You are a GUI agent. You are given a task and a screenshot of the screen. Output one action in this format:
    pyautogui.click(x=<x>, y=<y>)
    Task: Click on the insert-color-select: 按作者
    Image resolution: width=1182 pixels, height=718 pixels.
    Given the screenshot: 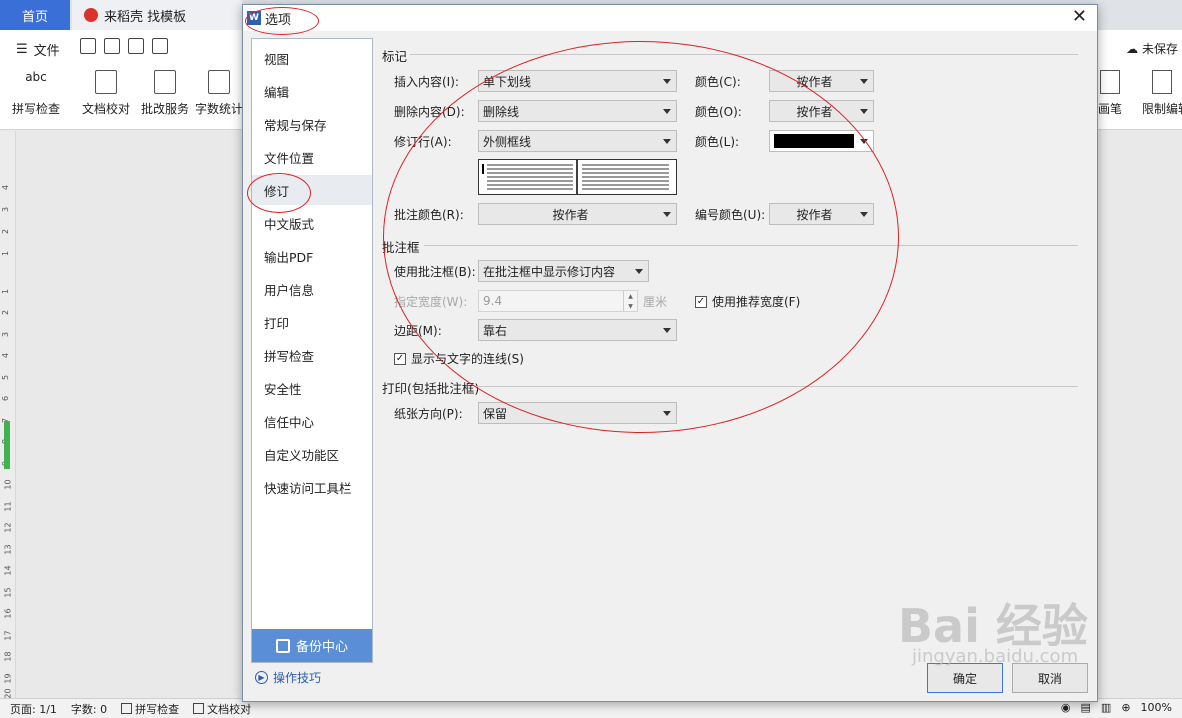 What is the action you would take?
    pyautogui.click(x=821, y=81)
    